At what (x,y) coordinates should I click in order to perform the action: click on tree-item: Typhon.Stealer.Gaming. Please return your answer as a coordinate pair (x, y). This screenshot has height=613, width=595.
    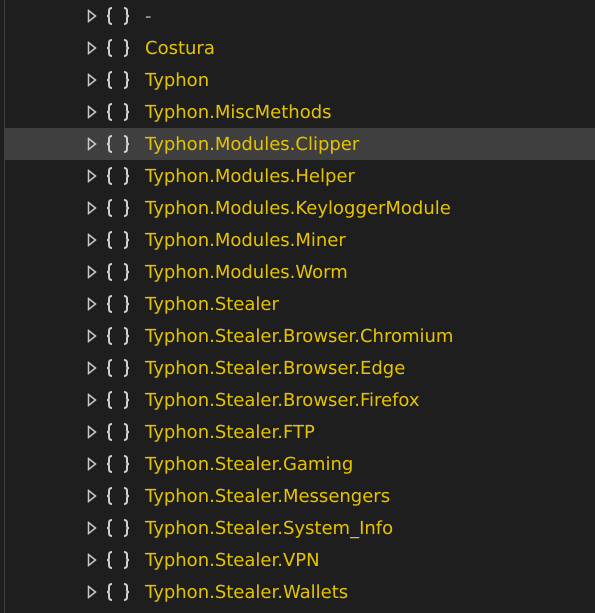
    Looking at the image, I should click on (300, 464).